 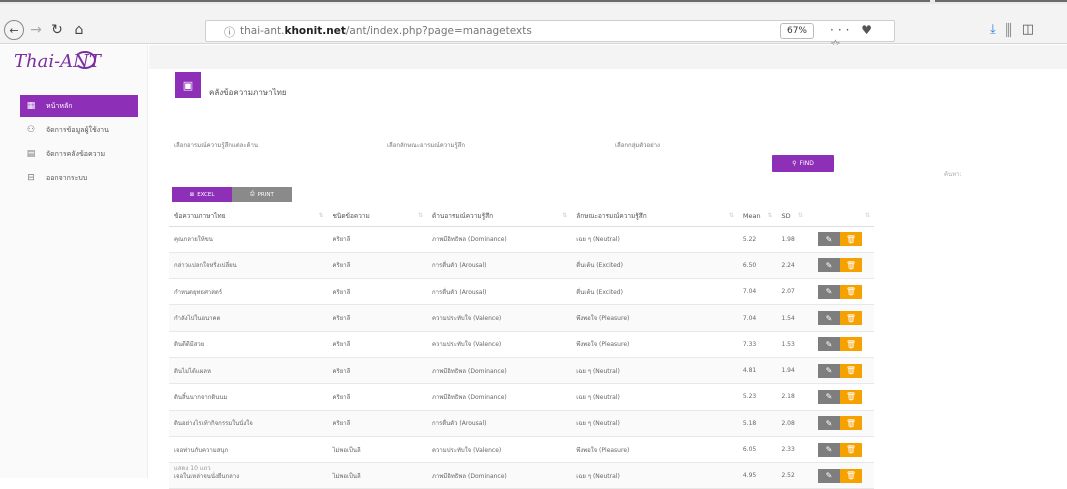 What do you see at coordinates (79, 106) in the screenshot?
I see `sidebar-item-home: ▦ หน้าหลัก` at bounding box center [79, 106].